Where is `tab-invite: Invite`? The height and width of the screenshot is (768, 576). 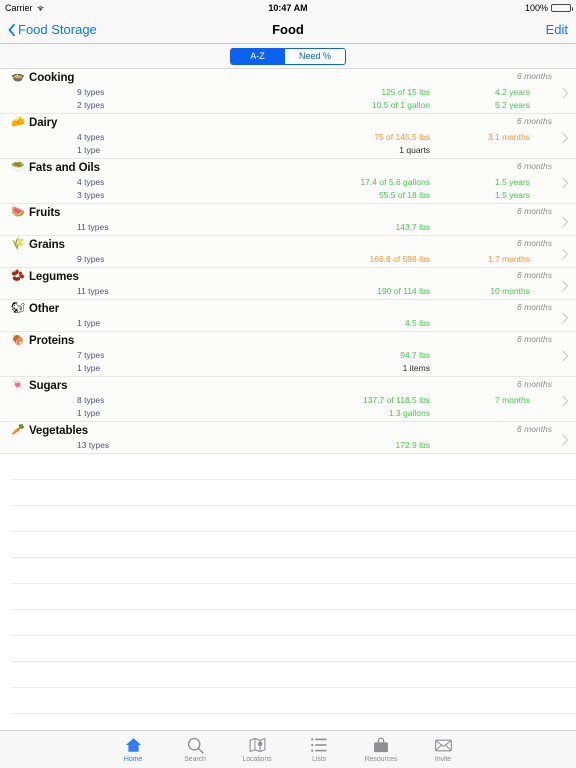 tab-invite: Invite is located at coordinates (443, 749).